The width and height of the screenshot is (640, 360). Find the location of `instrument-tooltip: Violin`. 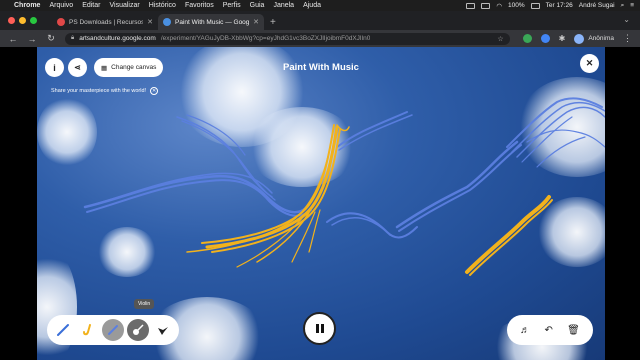

instrument-tooltip: Violin is located at coordinates (144, 304).